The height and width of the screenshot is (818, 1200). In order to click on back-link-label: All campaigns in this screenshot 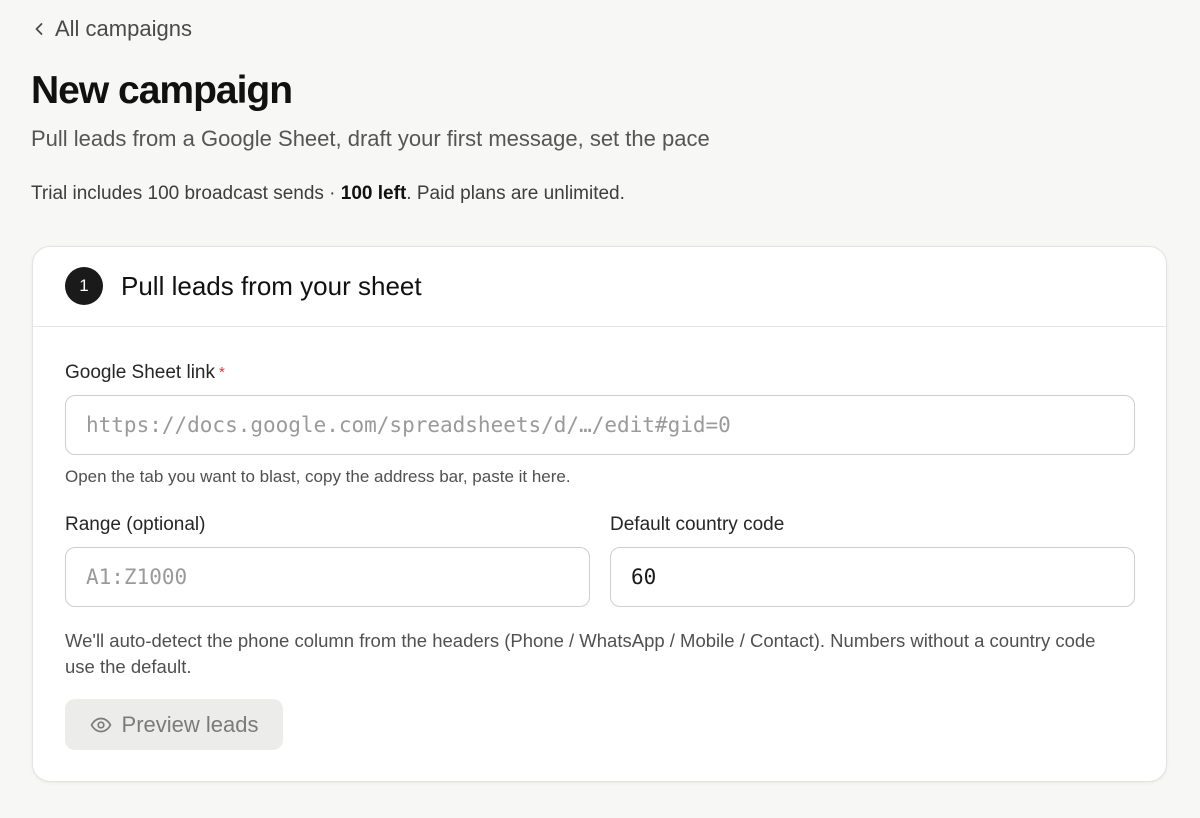, I will do `click(123, 28)`.